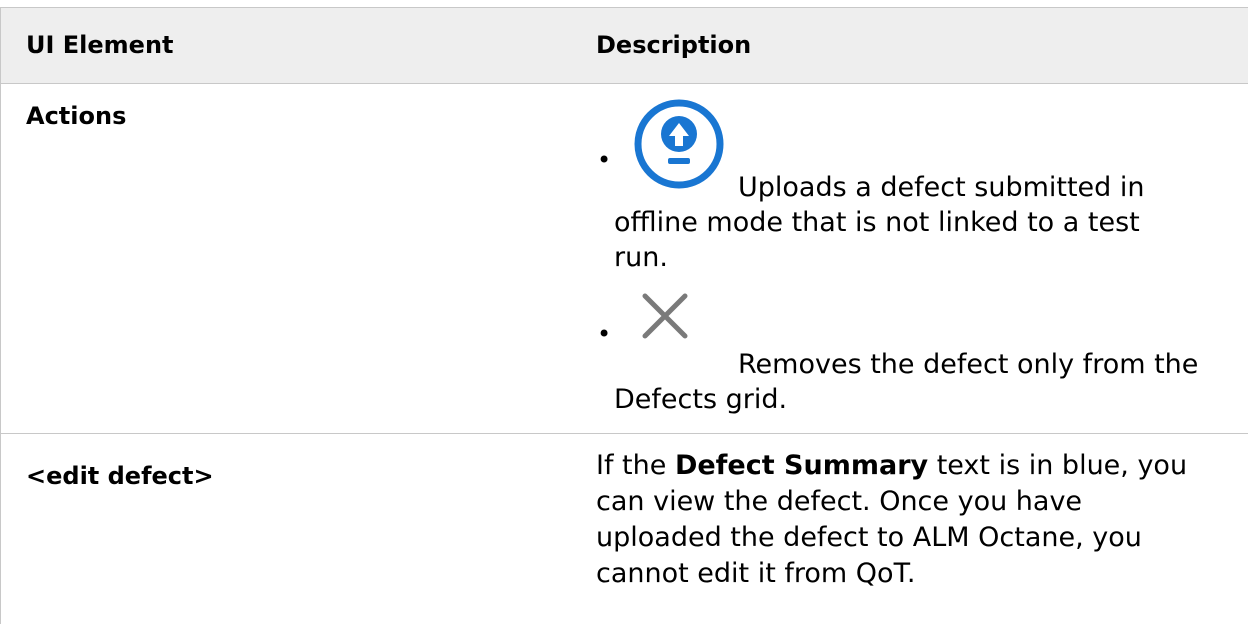  Describe the element at coordinates (869, 537) in the screenshot. I see `edit-desc-line3: uploaded the defect to ALM Octane, you` at that location.